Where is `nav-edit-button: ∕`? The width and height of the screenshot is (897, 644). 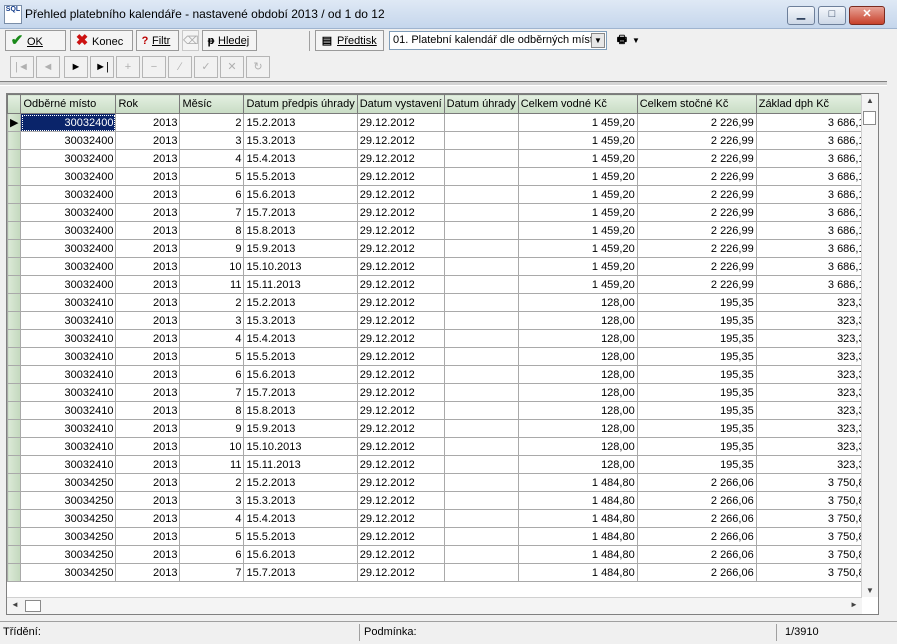
nav-edit-button: ∕ is located at coordinates (180, 67).